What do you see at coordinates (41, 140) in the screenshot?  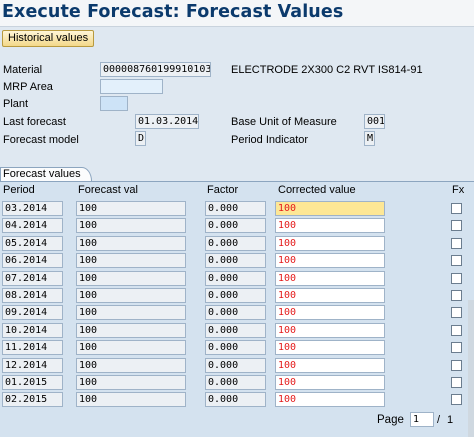 I see `forecast-model-label: Forecast model` at bounding box center [41, 140].